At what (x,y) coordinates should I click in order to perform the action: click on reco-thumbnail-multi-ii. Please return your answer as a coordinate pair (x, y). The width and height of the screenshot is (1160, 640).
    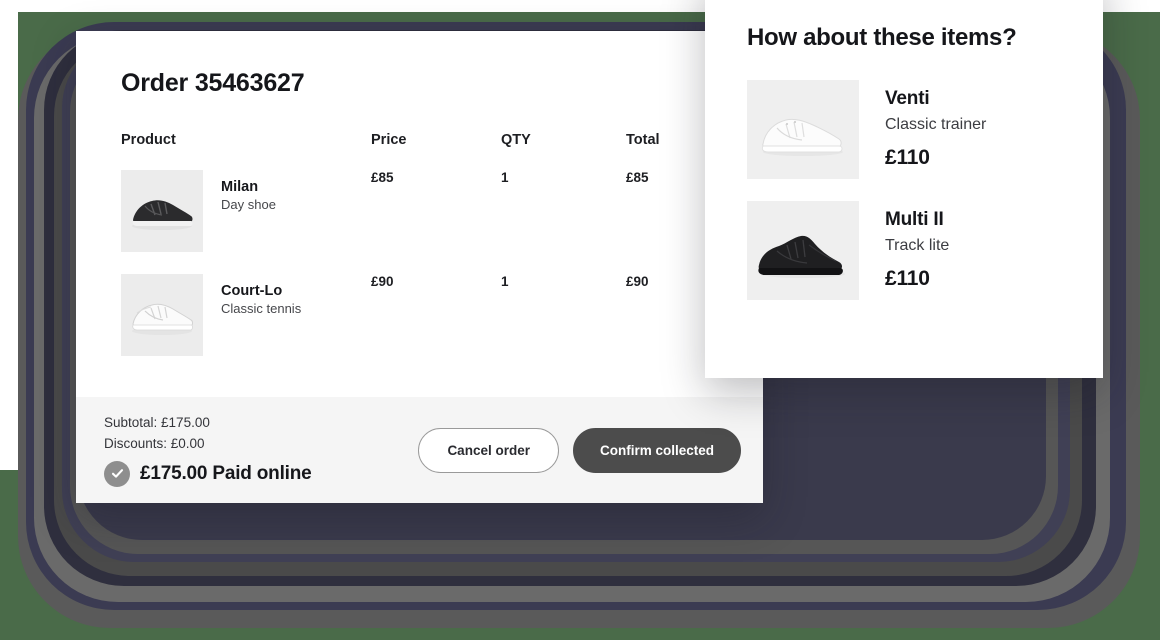
    Looking at the image, I should click on (803, 250).